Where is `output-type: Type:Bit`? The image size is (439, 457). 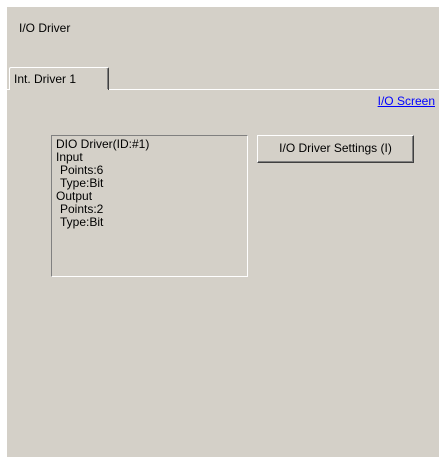
output-type: Type:Bit is located at coordinates (82, 222).